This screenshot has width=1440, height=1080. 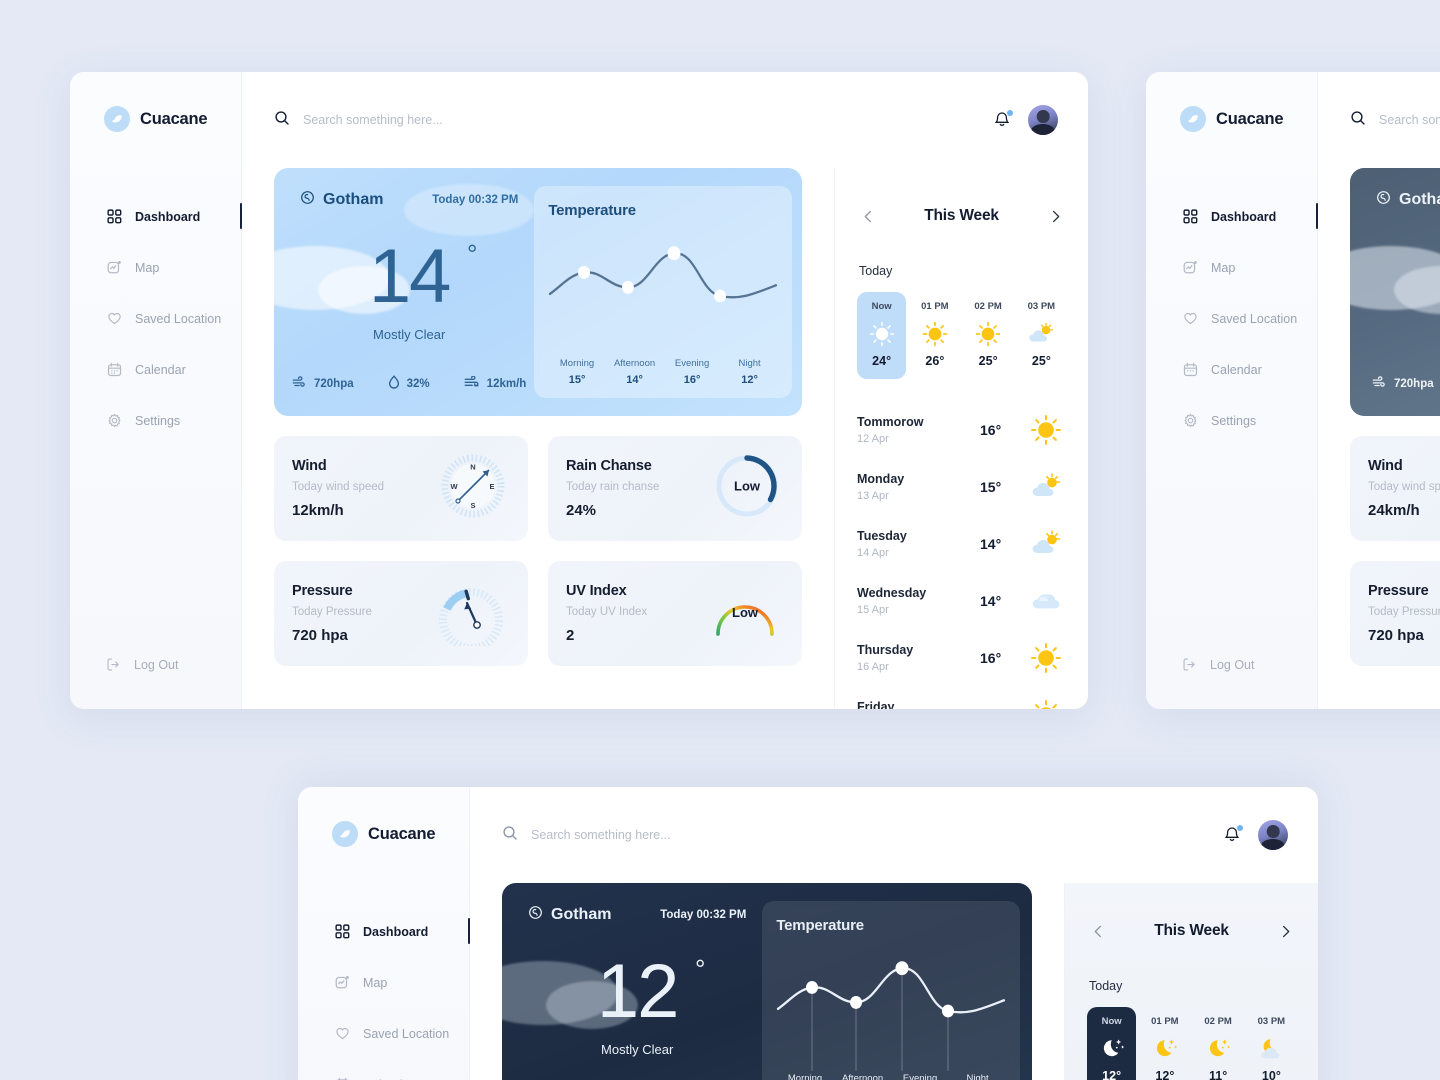 What do you see at coordinates (961, 215) in the screenshot?
I see `week-title: This Week` at bounding box center [961, 215].